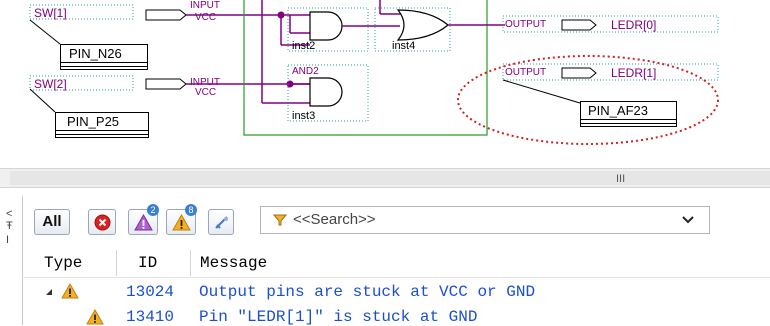 This screenshot has width=770, height=326. What do you see at coordinates (390, 178) in the screenshot?
I see `scrollbar-track` at bounding box center [390, 178].